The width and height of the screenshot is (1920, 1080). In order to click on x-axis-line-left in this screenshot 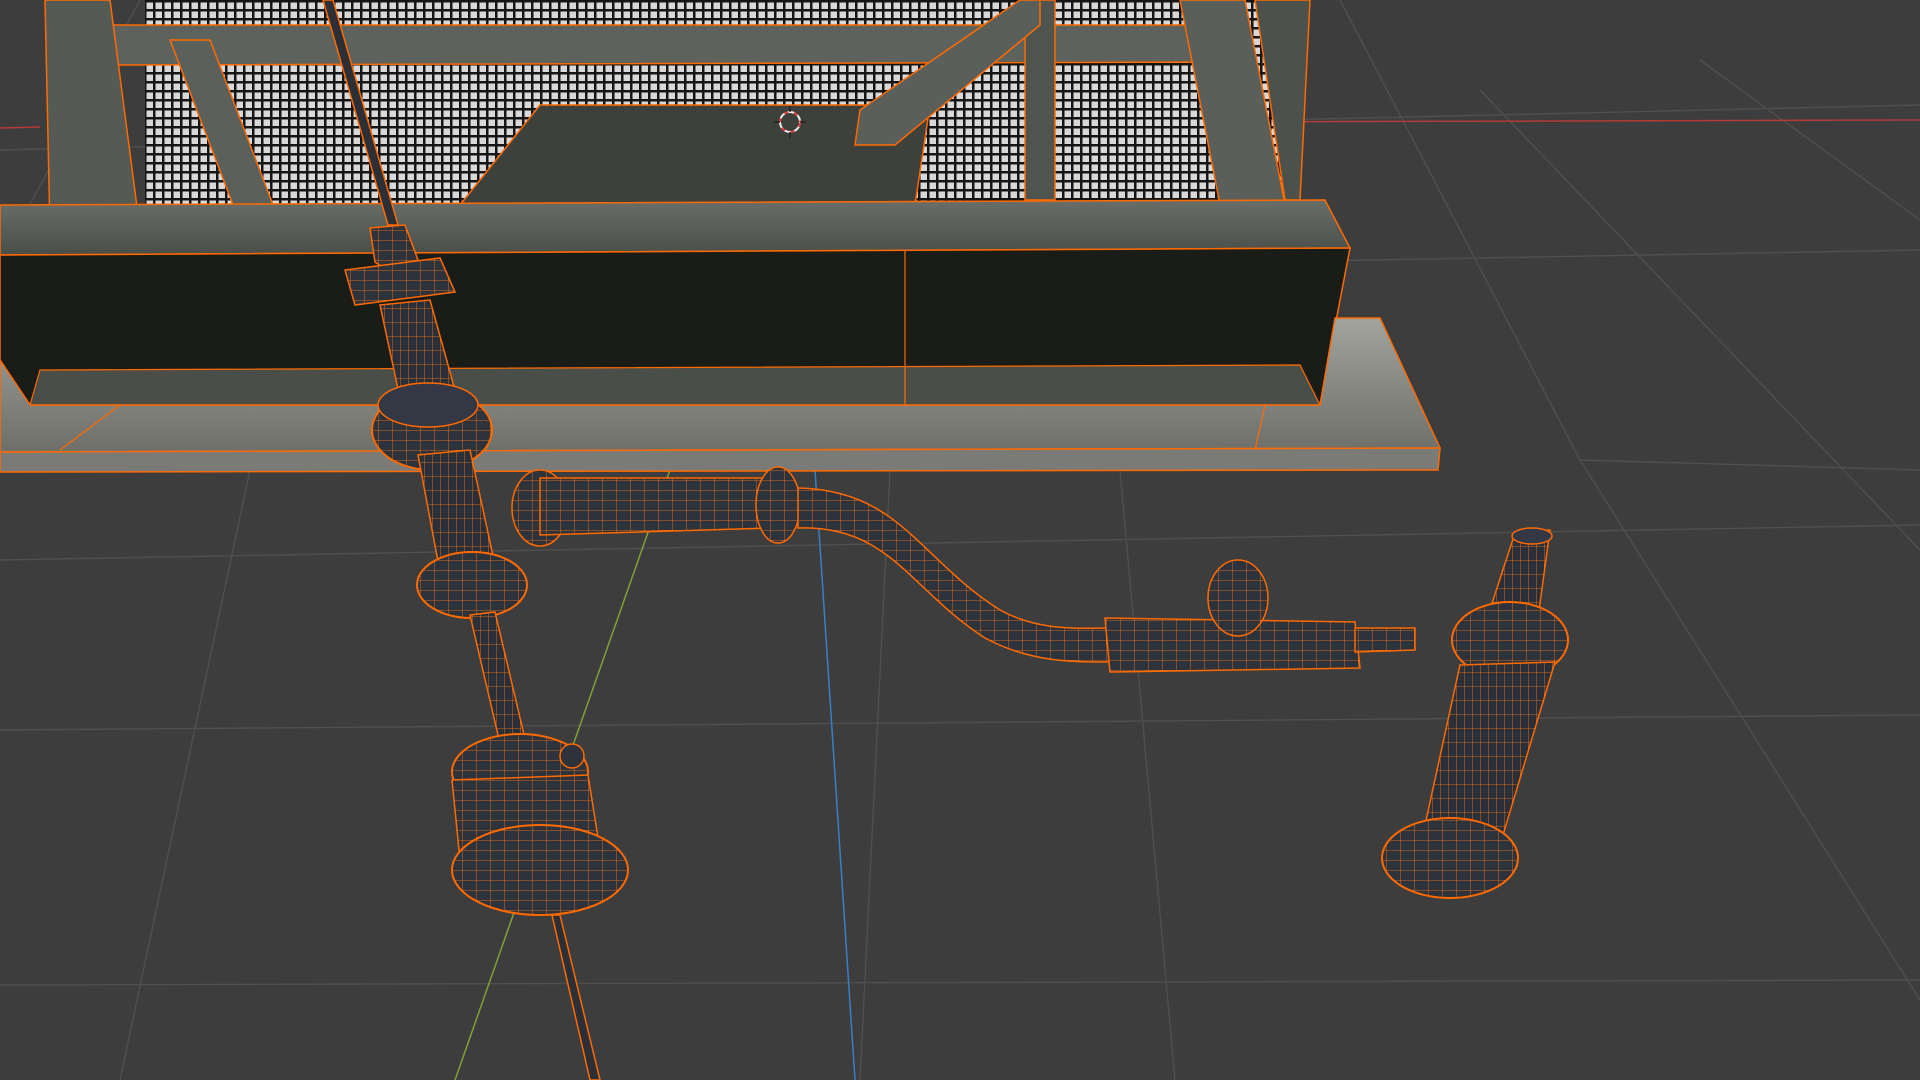, I will do `click(20, 127)`.